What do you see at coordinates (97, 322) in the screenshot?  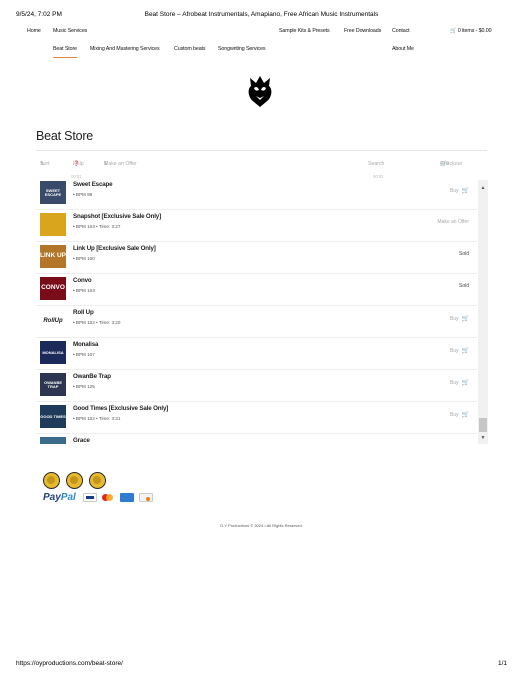 I see `track-meta: • BPM 102 • Time: 3:20` at bounding box center [97, 322].